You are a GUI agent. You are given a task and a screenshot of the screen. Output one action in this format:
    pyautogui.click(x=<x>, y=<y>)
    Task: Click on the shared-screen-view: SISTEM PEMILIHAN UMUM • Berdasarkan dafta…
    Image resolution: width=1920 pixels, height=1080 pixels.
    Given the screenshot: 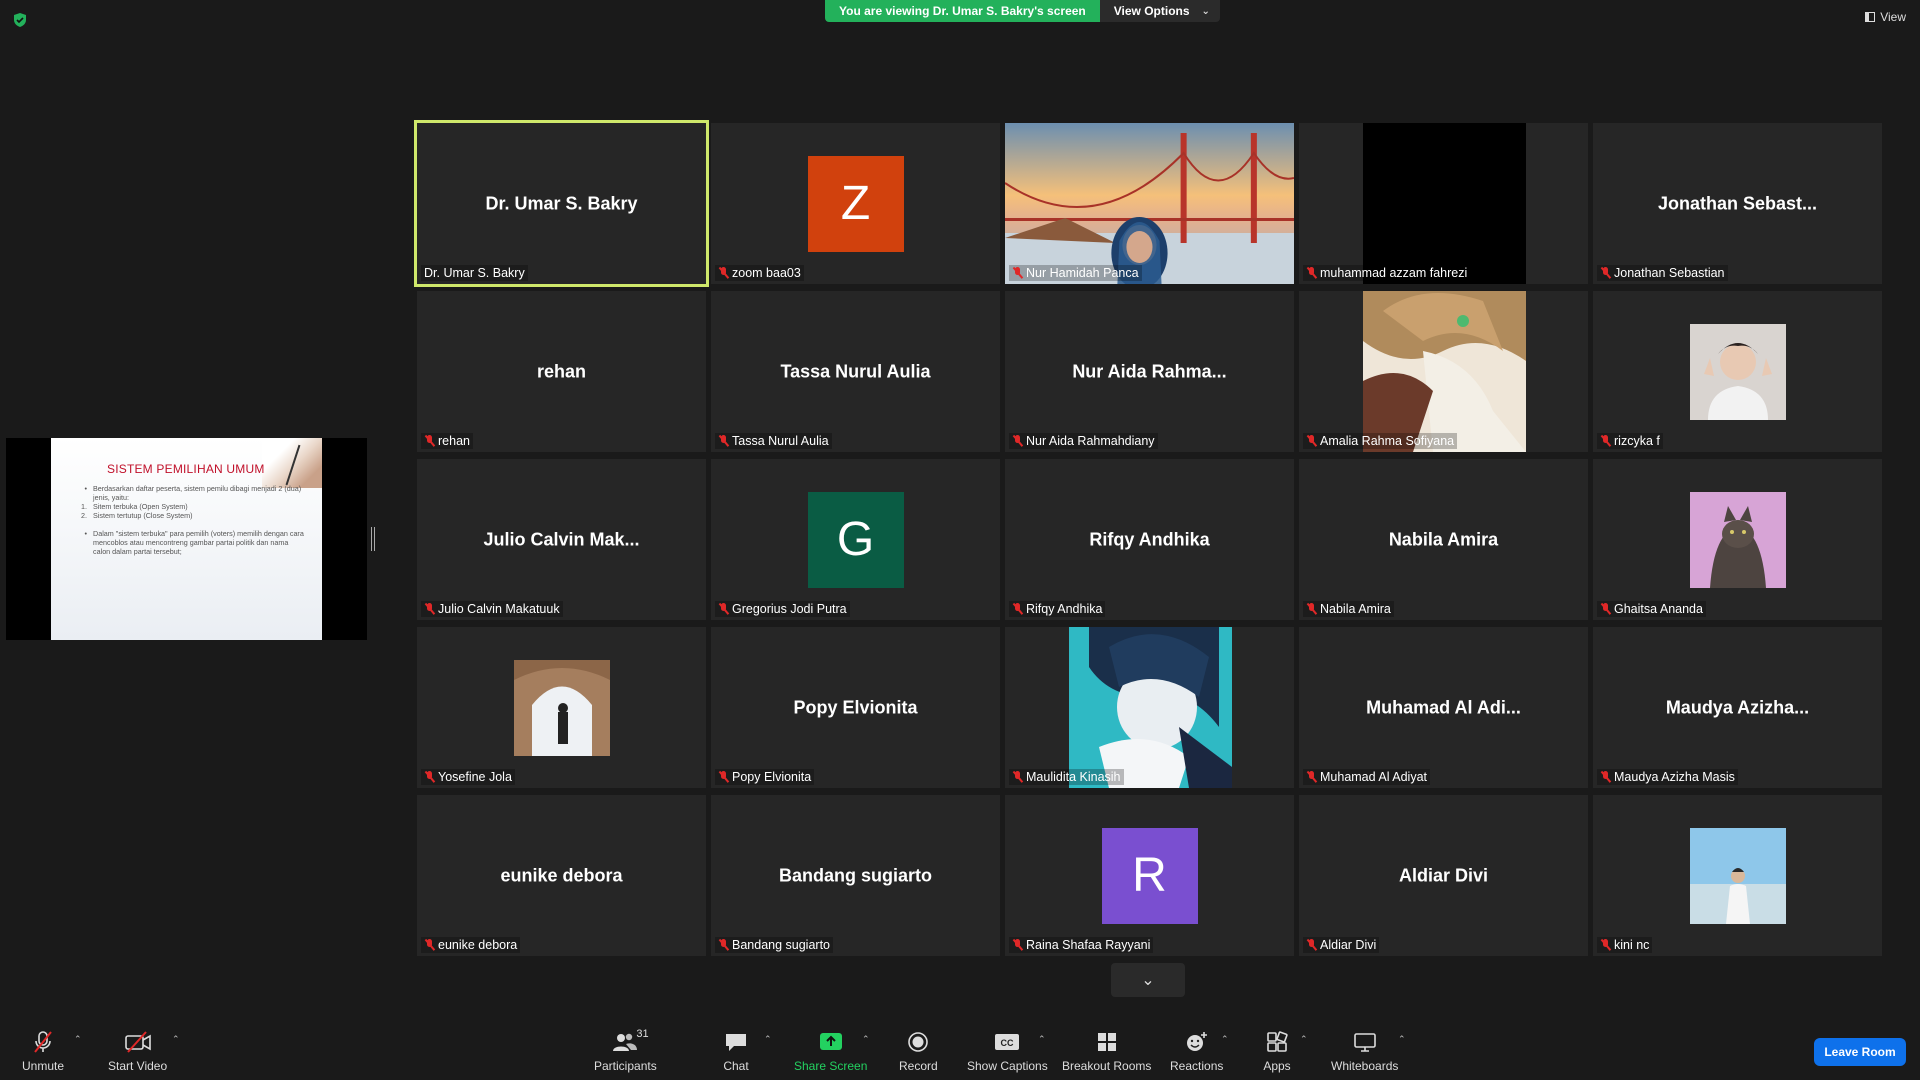 What is the action you would take?
    pyautogui.click(x=186, y=539)
    